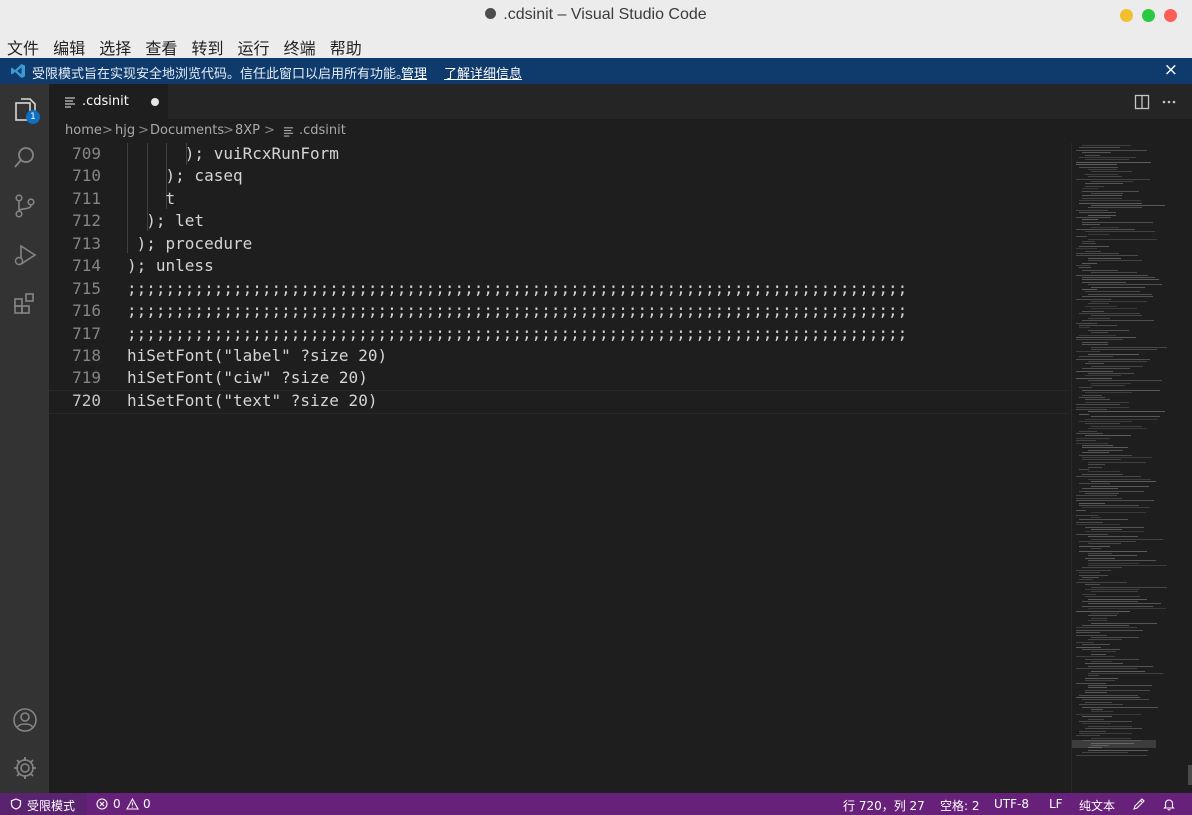 The image size is (1192, 815). Describe the element at coordinates (414, 72) in the screenshot. I see `manage-link: 管理` at that location.